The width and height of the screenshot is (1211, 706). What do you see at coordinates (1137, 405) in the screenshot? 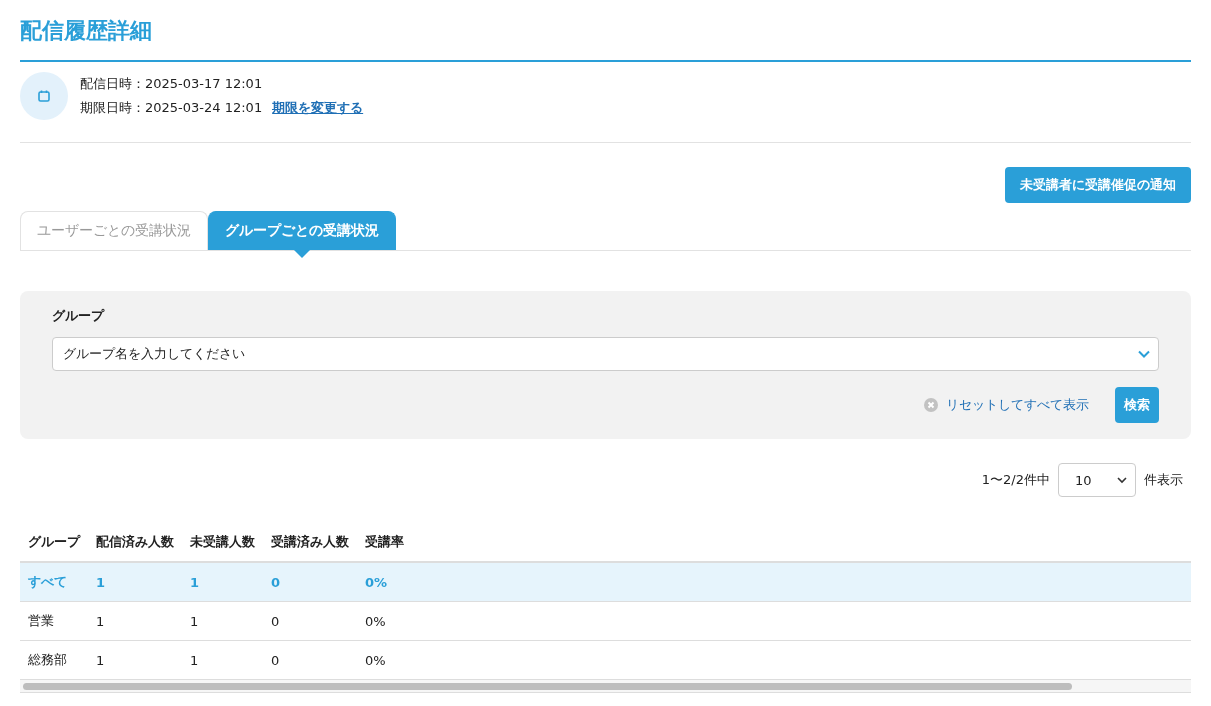
I see `search-button: 検索` at bounding box center [1137, 405].